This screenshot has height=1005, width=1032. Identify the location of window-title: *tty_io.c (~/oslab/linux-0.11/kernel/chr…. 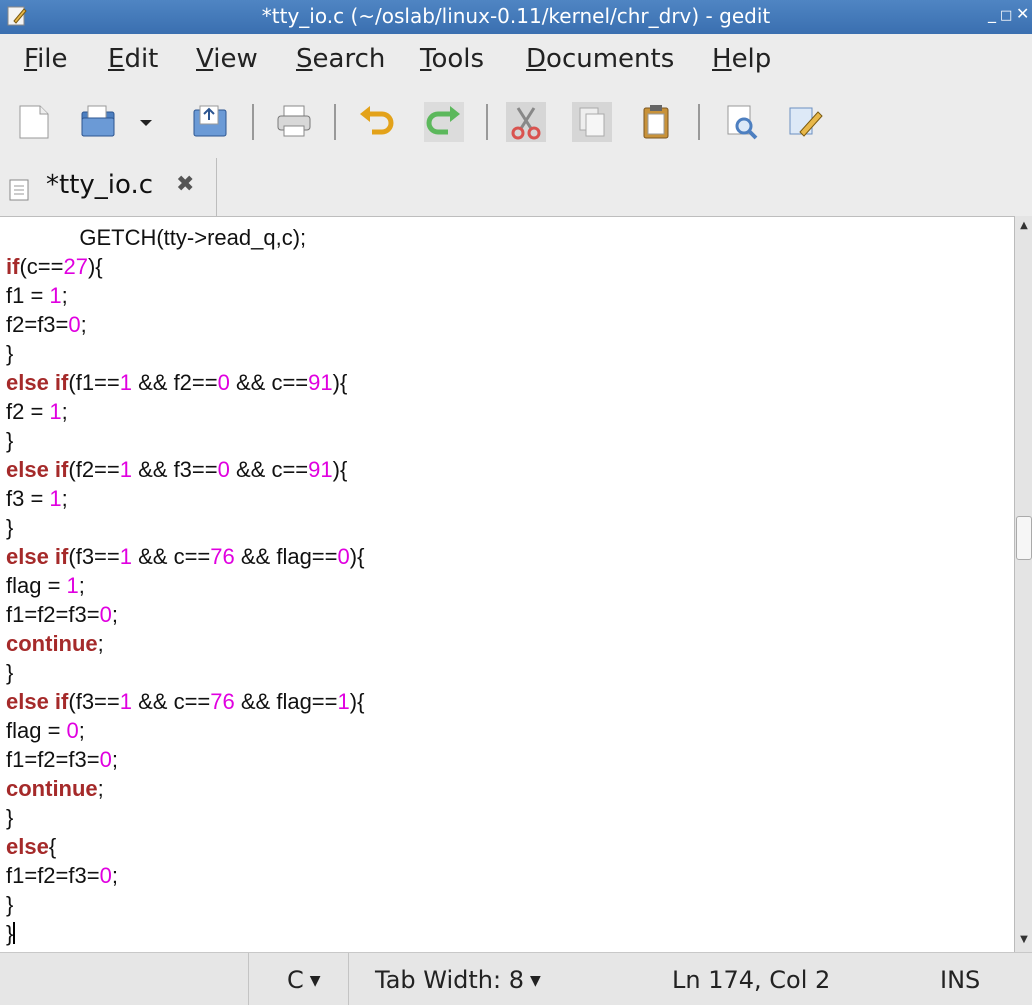
(516, 16).